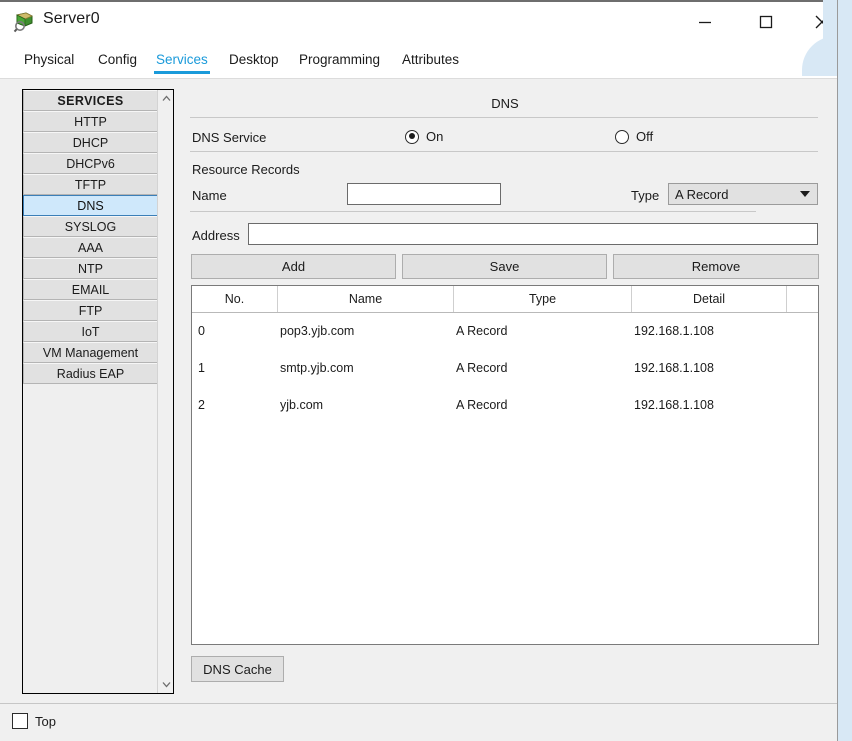 This screenshot has width=852, height=741. I want to click on type-dropdown: A Record, so click(743, 194).